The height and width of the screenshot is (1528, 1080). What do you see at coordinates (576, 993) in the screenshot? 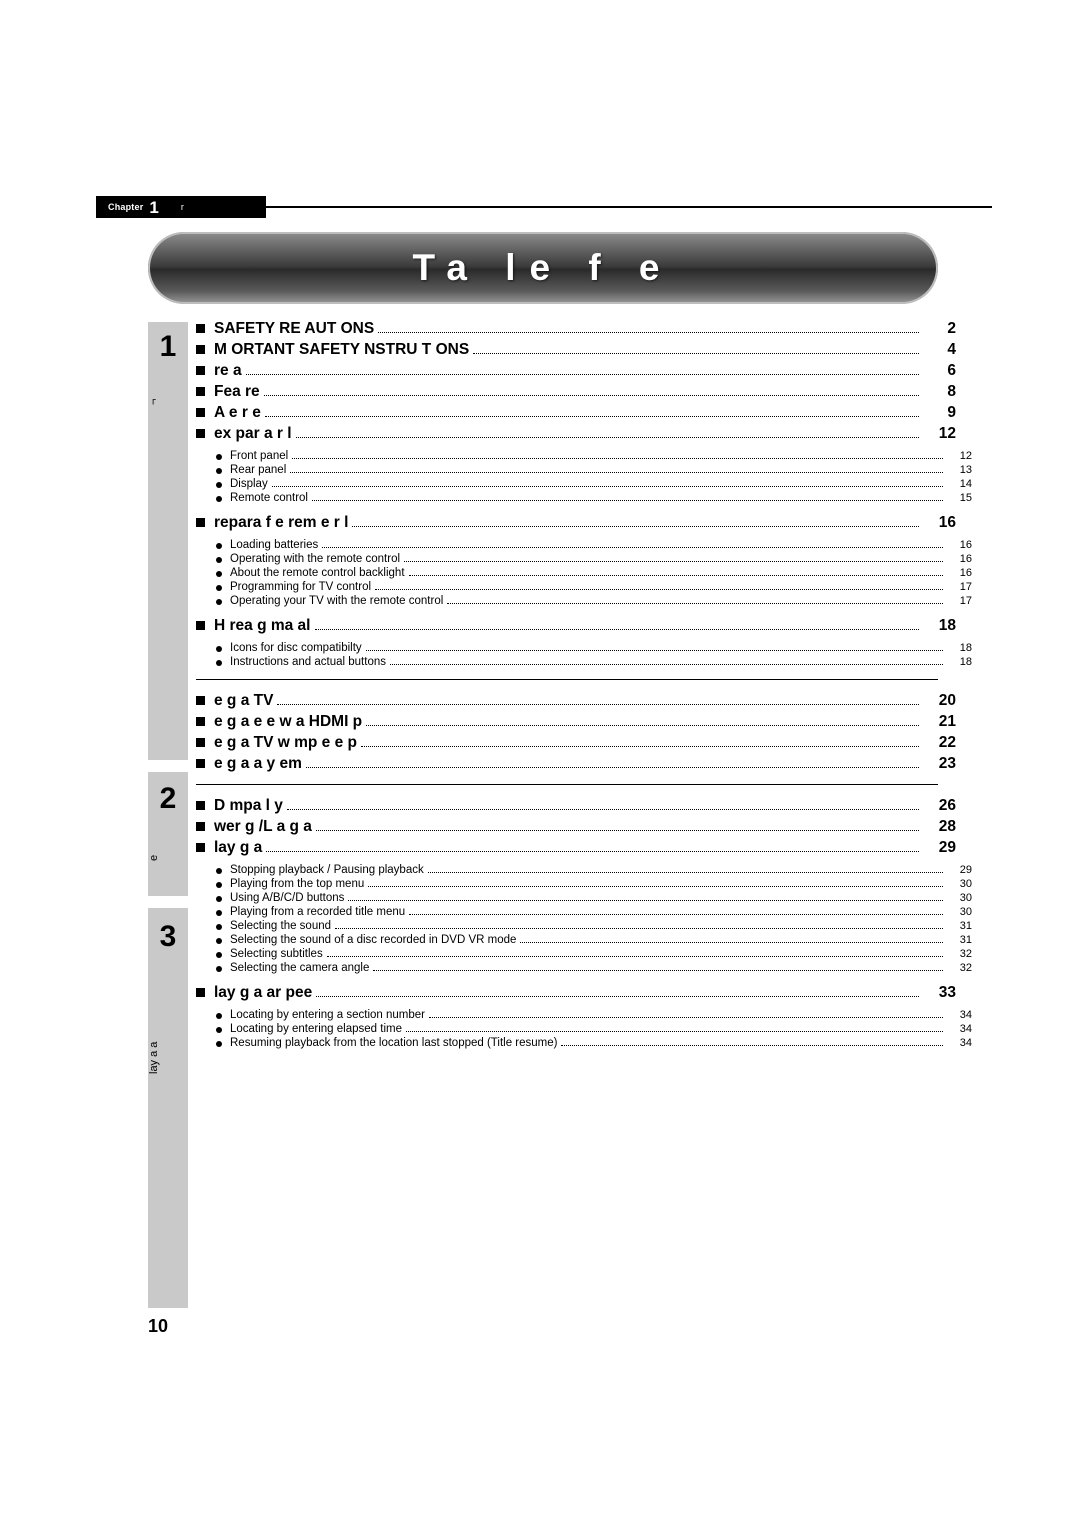
I see `toc-entry-main: lay g a ar pee 33` at bounding box center [576, 993].